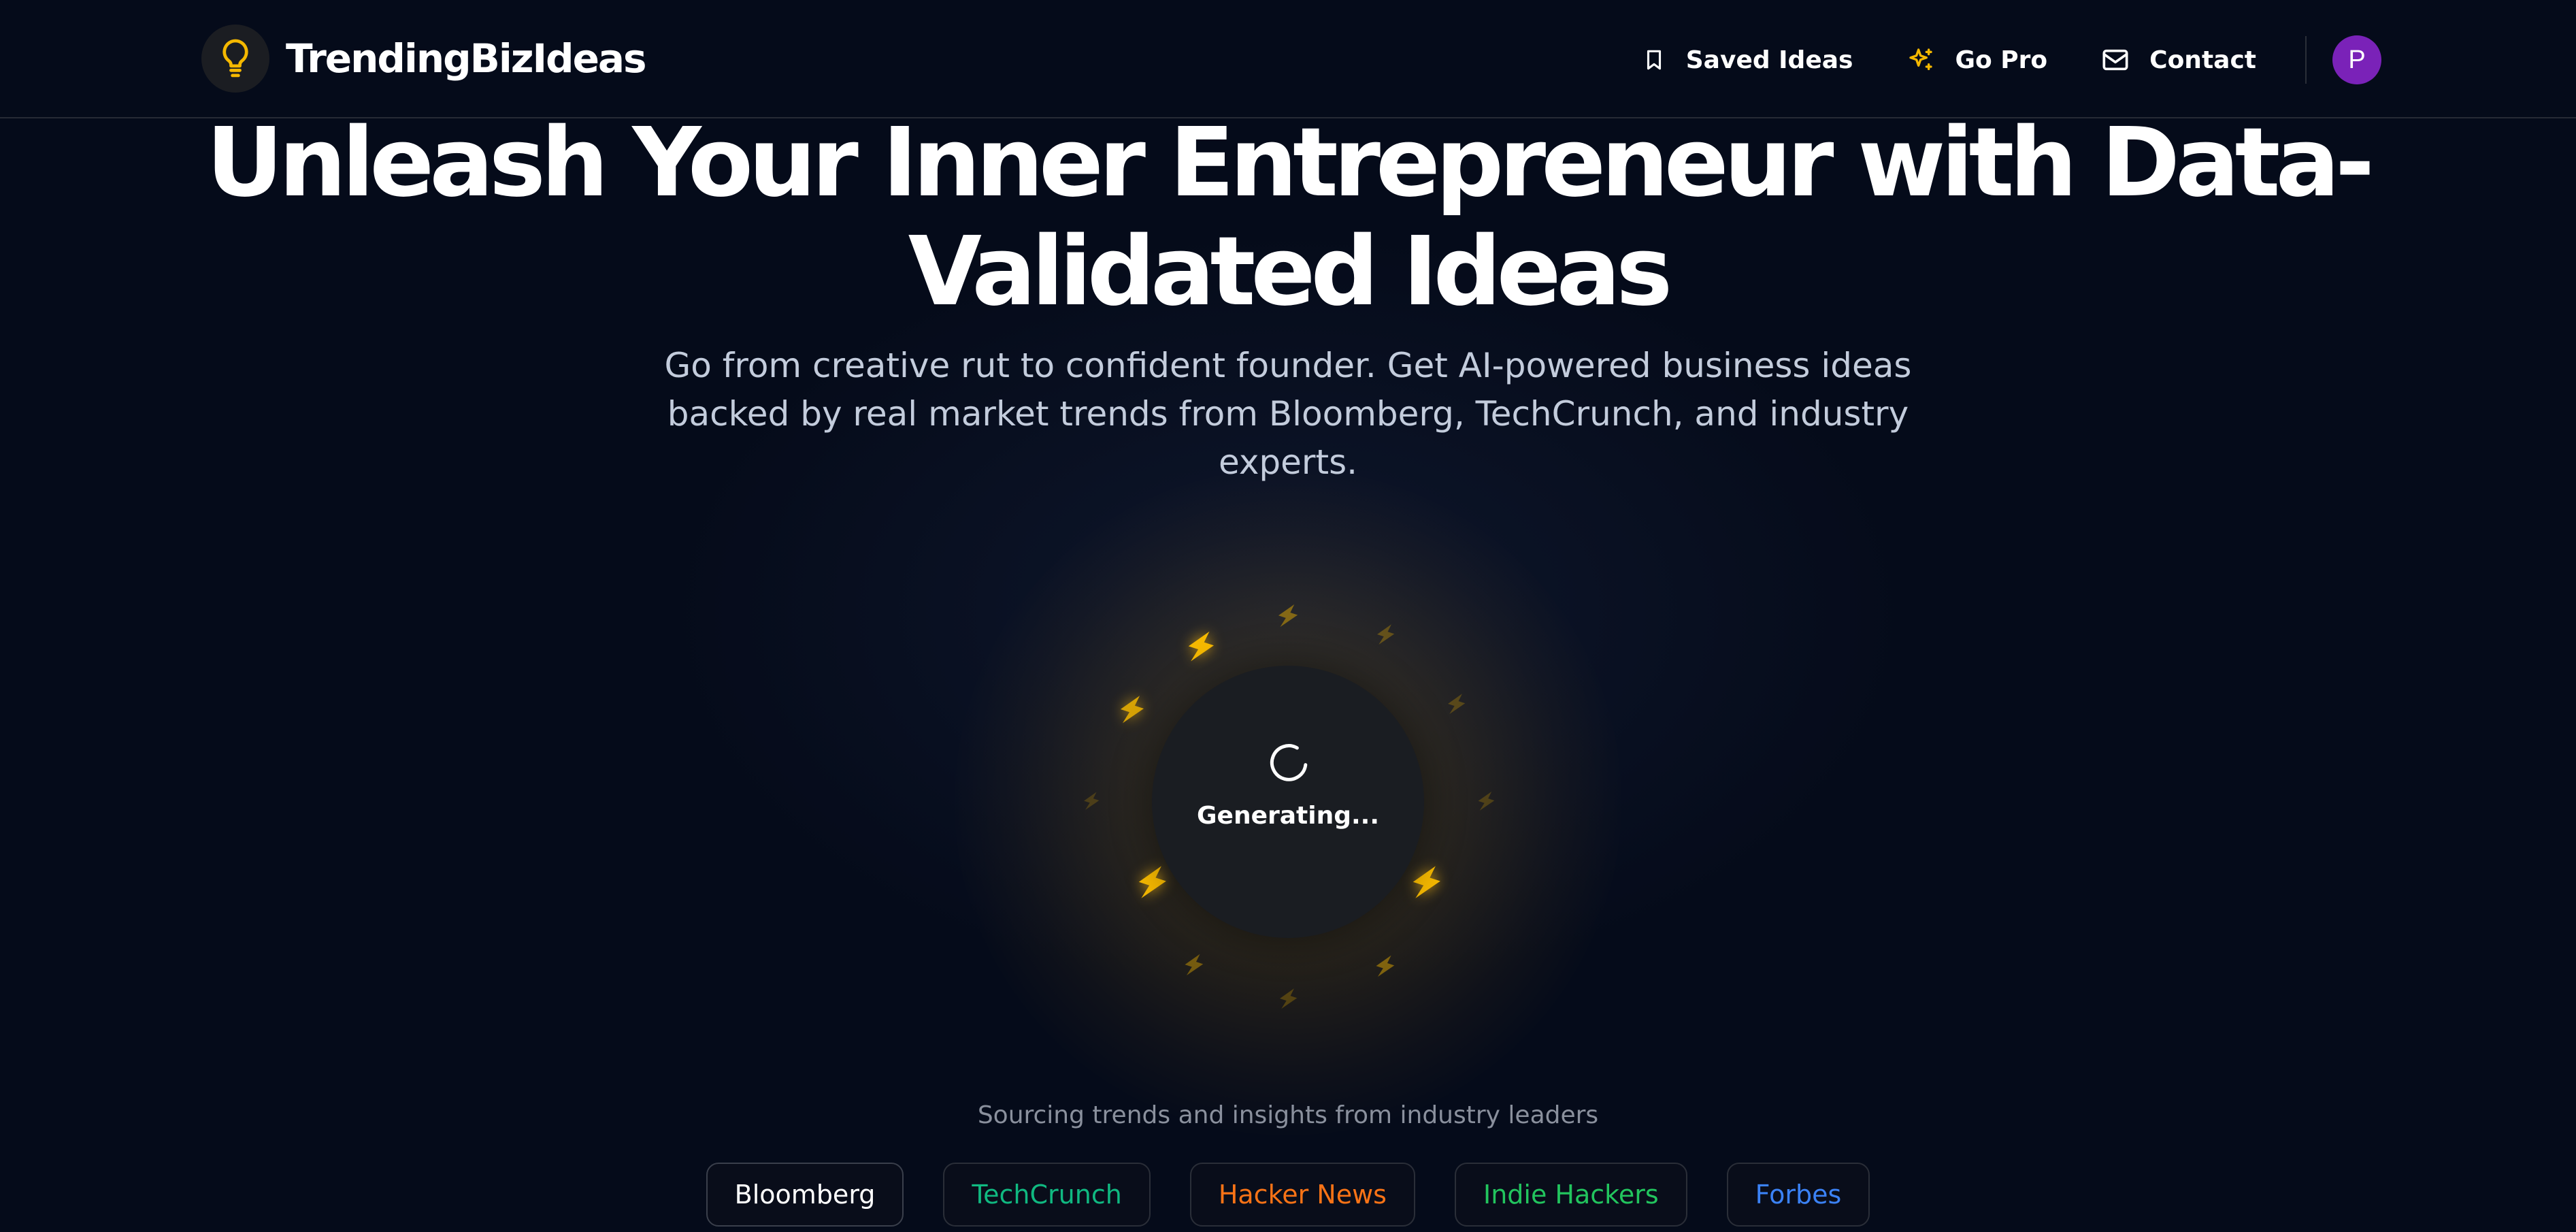 Image resolution: width=2576 pixels, height=1232 pixels. Describe the element at coordinates (467, 58) in the screenshot. I see `brand-name: TrendingBizIdeas` at that location.